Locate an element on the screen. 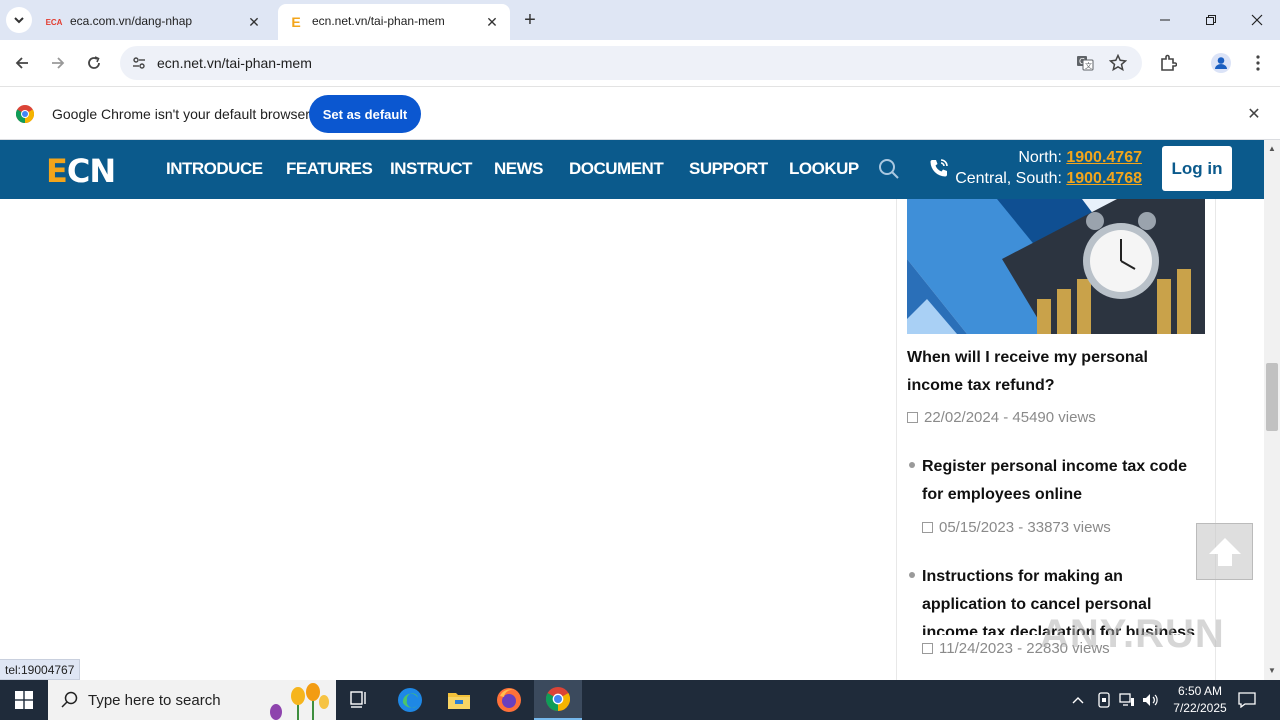 The width and height of the screenshot is (1280, 720). clock-date: 7/22/2025 is located at coordinates (1200, 708).